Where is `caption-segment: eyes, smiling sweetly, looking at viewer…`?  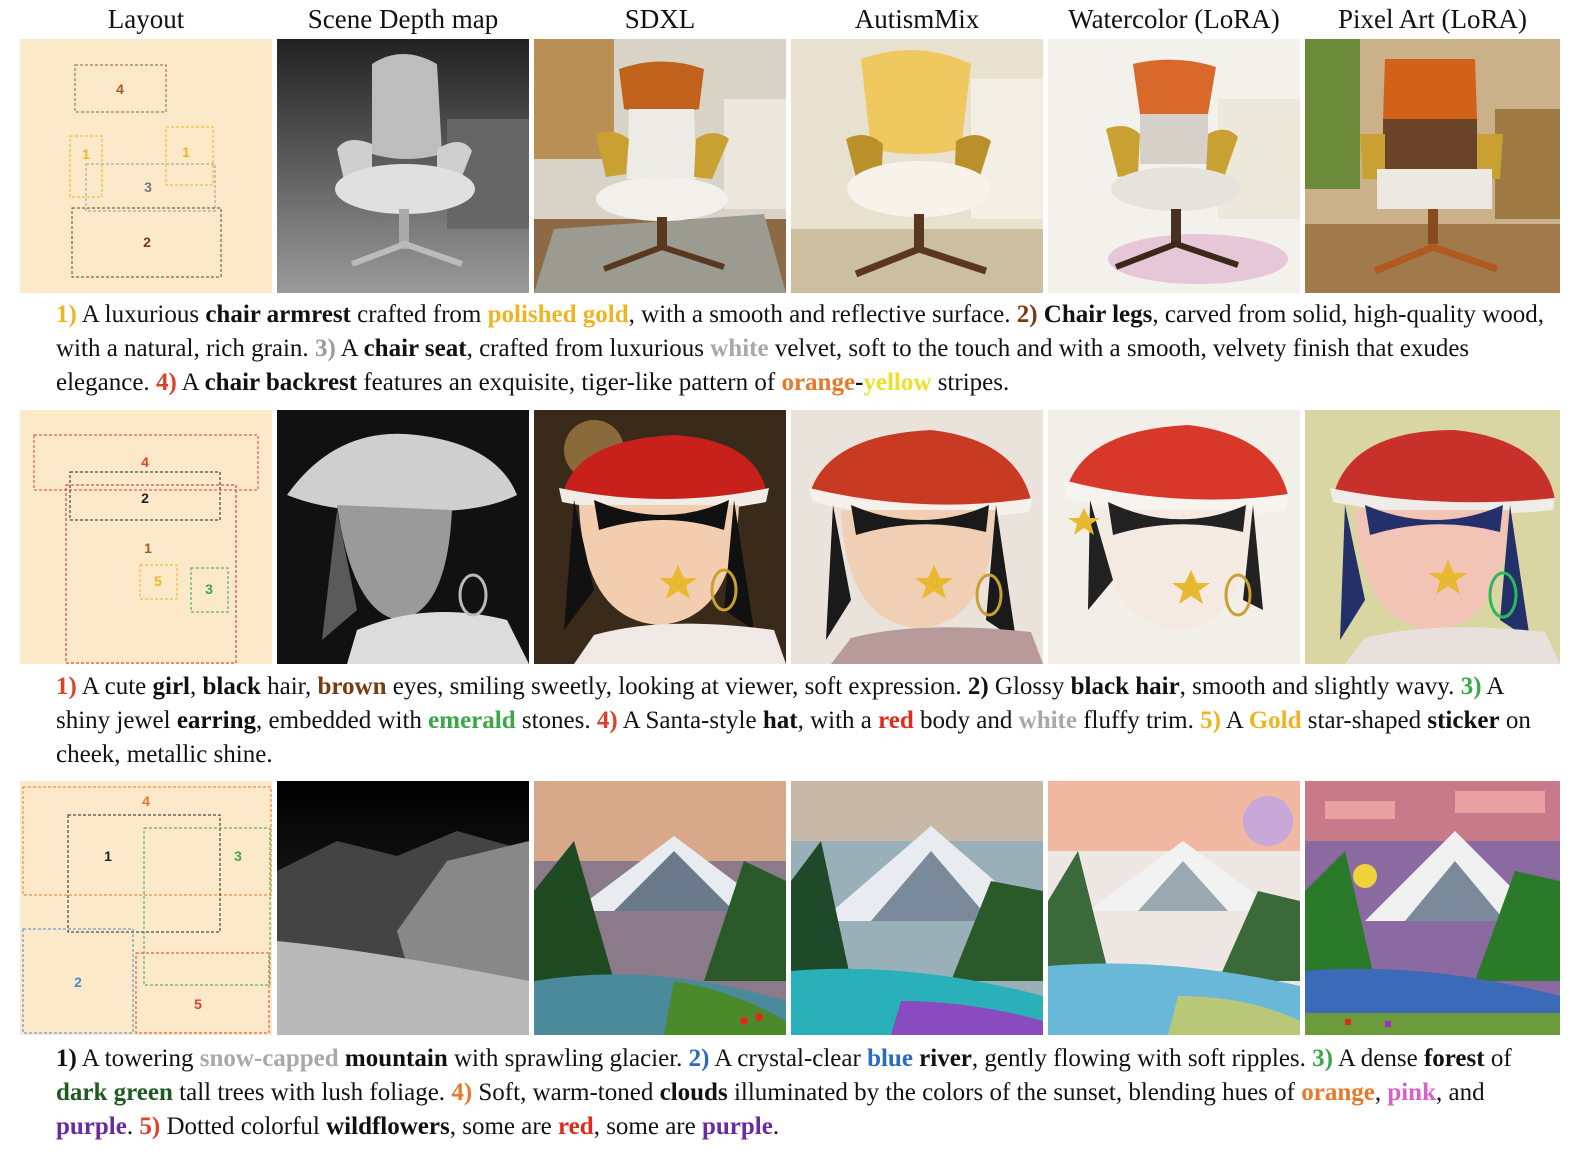 caption-segment: eyes, smiling sweetly, looking at viewer… is located at coordinates (677, 686).